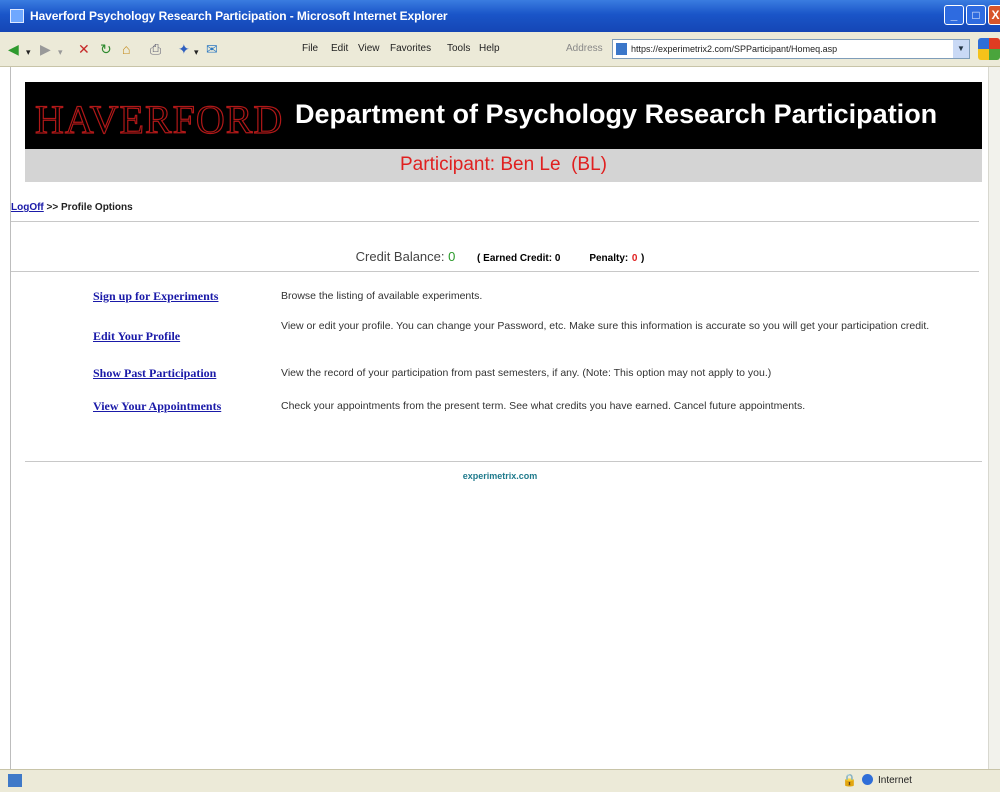 The image size is (1000, 792). I want to click on close-button: X, so click(994, 15).